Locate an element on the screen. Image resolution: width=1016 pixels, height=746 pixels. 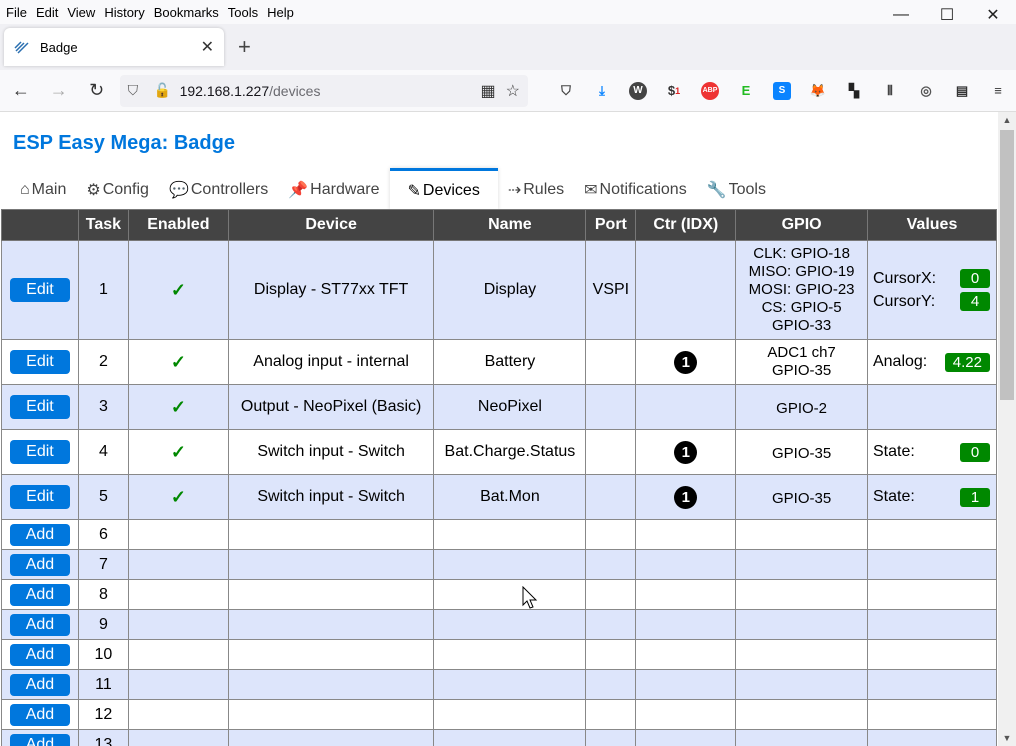
download-icon: ⤓ is located at coordinates (602, 91).